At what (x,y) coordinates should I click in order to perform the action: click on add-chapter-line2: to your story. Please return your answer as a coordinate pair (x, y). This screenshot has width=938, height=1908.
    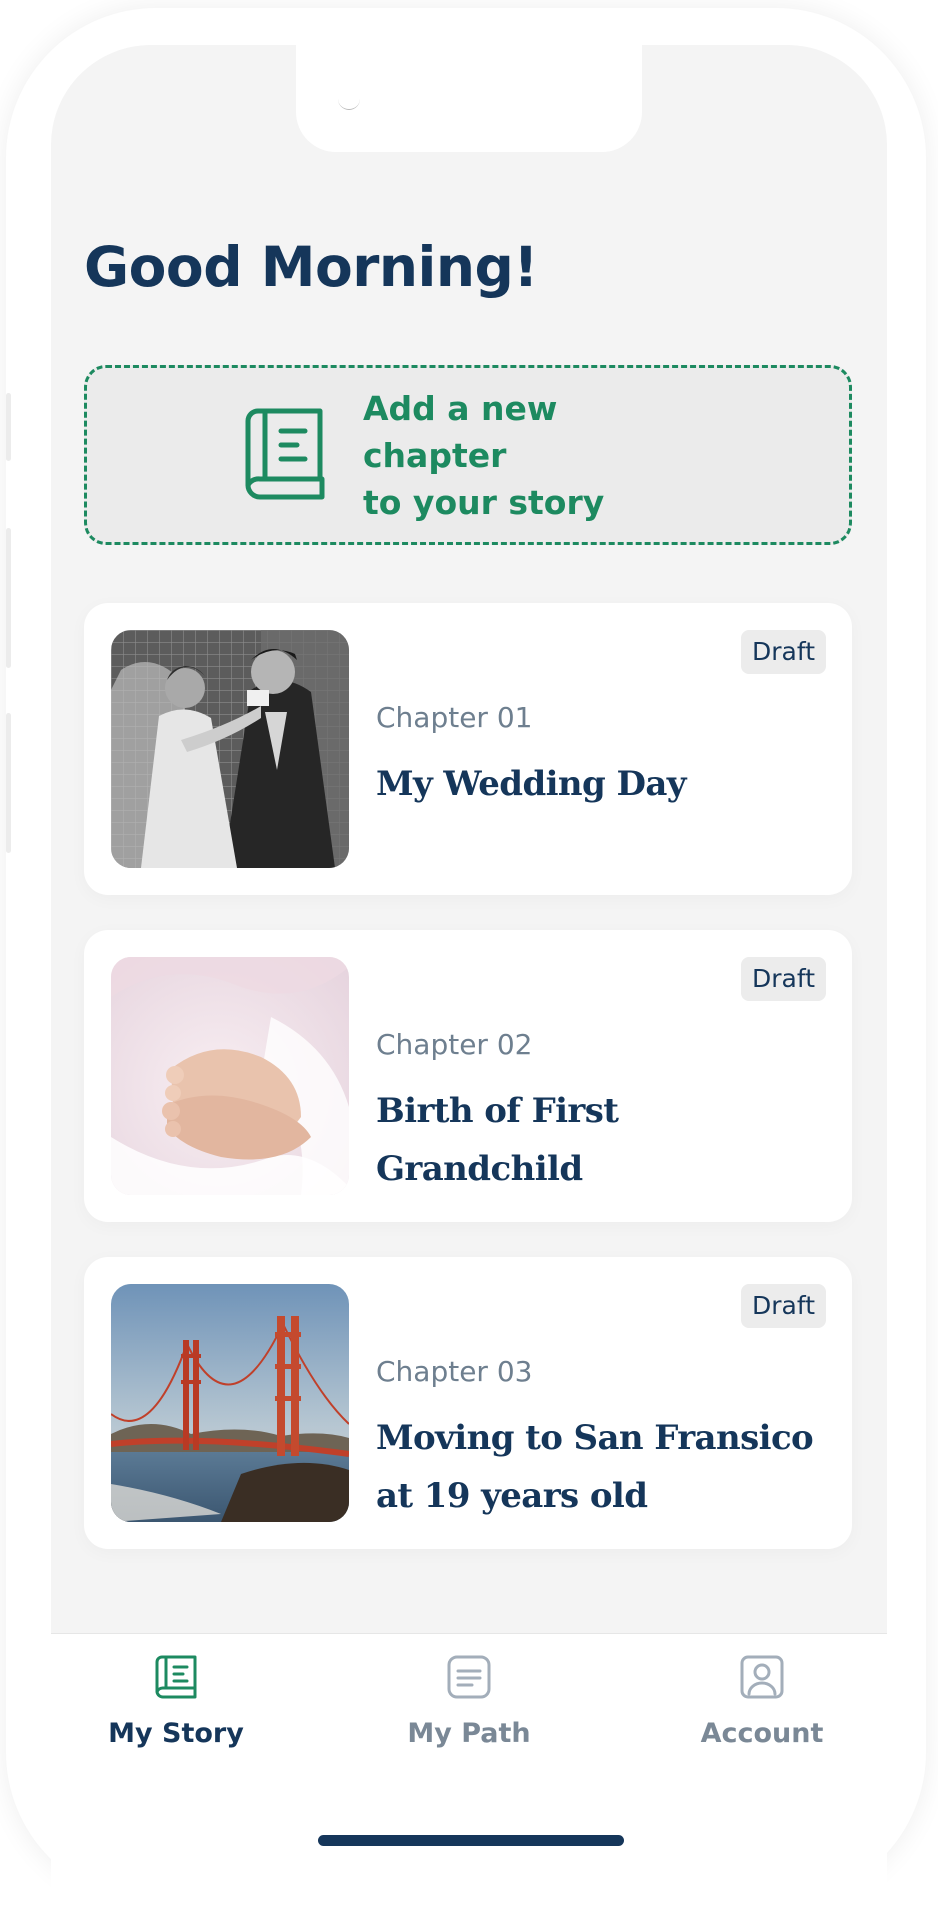
    Looking at the image, I should click on (484, 502).